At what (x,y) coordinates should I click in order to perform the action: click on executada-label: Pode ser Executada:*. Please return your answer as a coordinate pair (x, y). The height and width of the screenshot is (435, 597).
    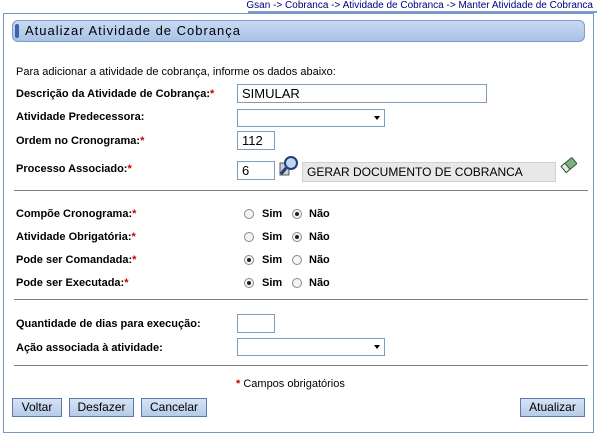
    Looking at the image, I should click on (72, 283).